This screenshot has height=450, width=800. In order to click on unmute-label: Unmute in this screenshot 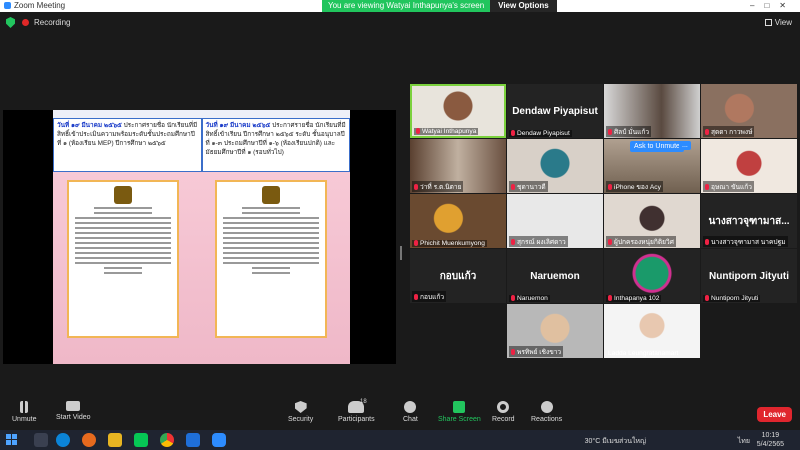, I will do `click(24, 419)`.